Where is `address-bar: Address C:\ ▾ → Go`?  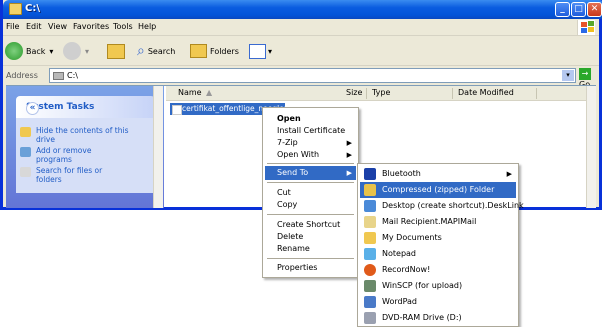 address-bar: Address C:\ ▾ → Go is located at coordinates (301, 78).